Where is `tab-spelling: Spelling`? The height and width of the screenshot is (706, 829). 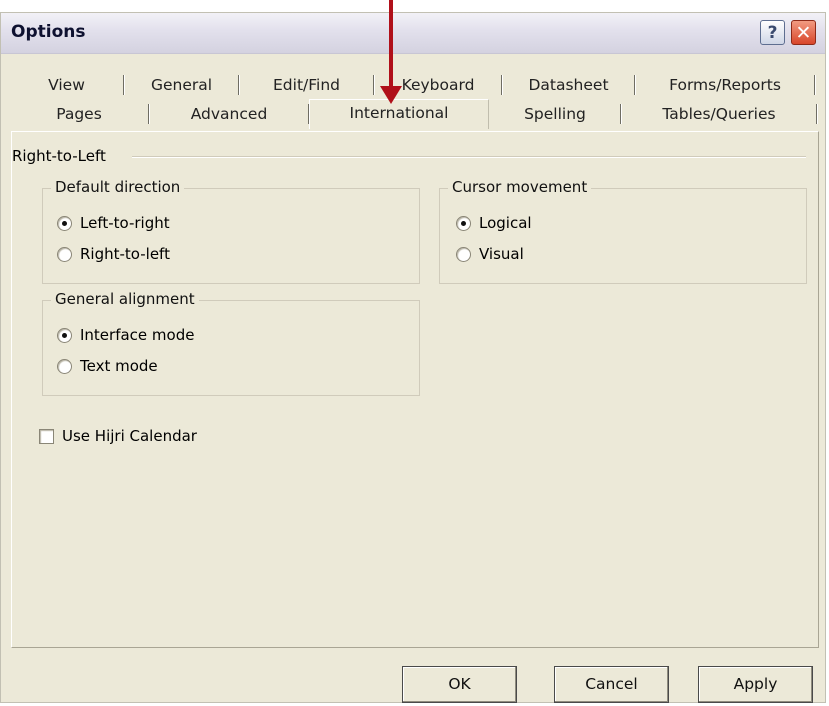 tab-spelling: Spelling is located at coordinates (555, 114).